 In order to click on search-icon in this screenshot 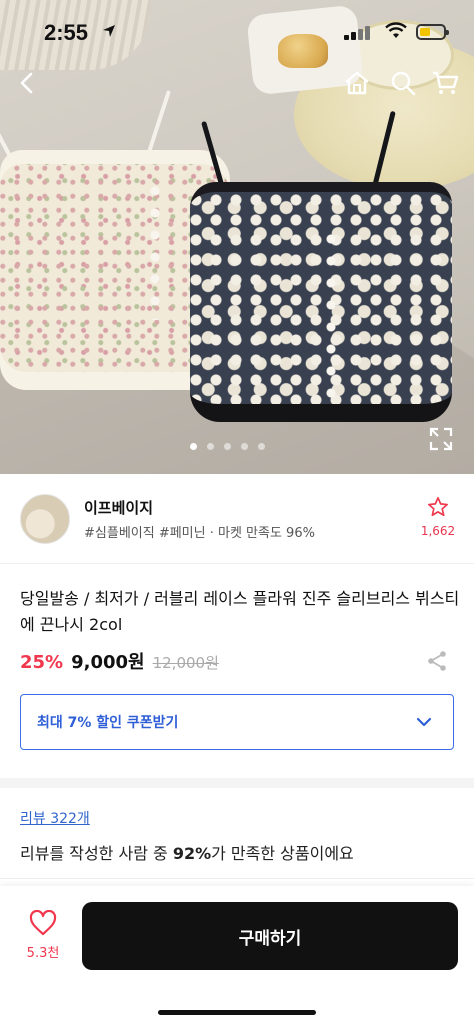, I will do `click(403, 83)`.